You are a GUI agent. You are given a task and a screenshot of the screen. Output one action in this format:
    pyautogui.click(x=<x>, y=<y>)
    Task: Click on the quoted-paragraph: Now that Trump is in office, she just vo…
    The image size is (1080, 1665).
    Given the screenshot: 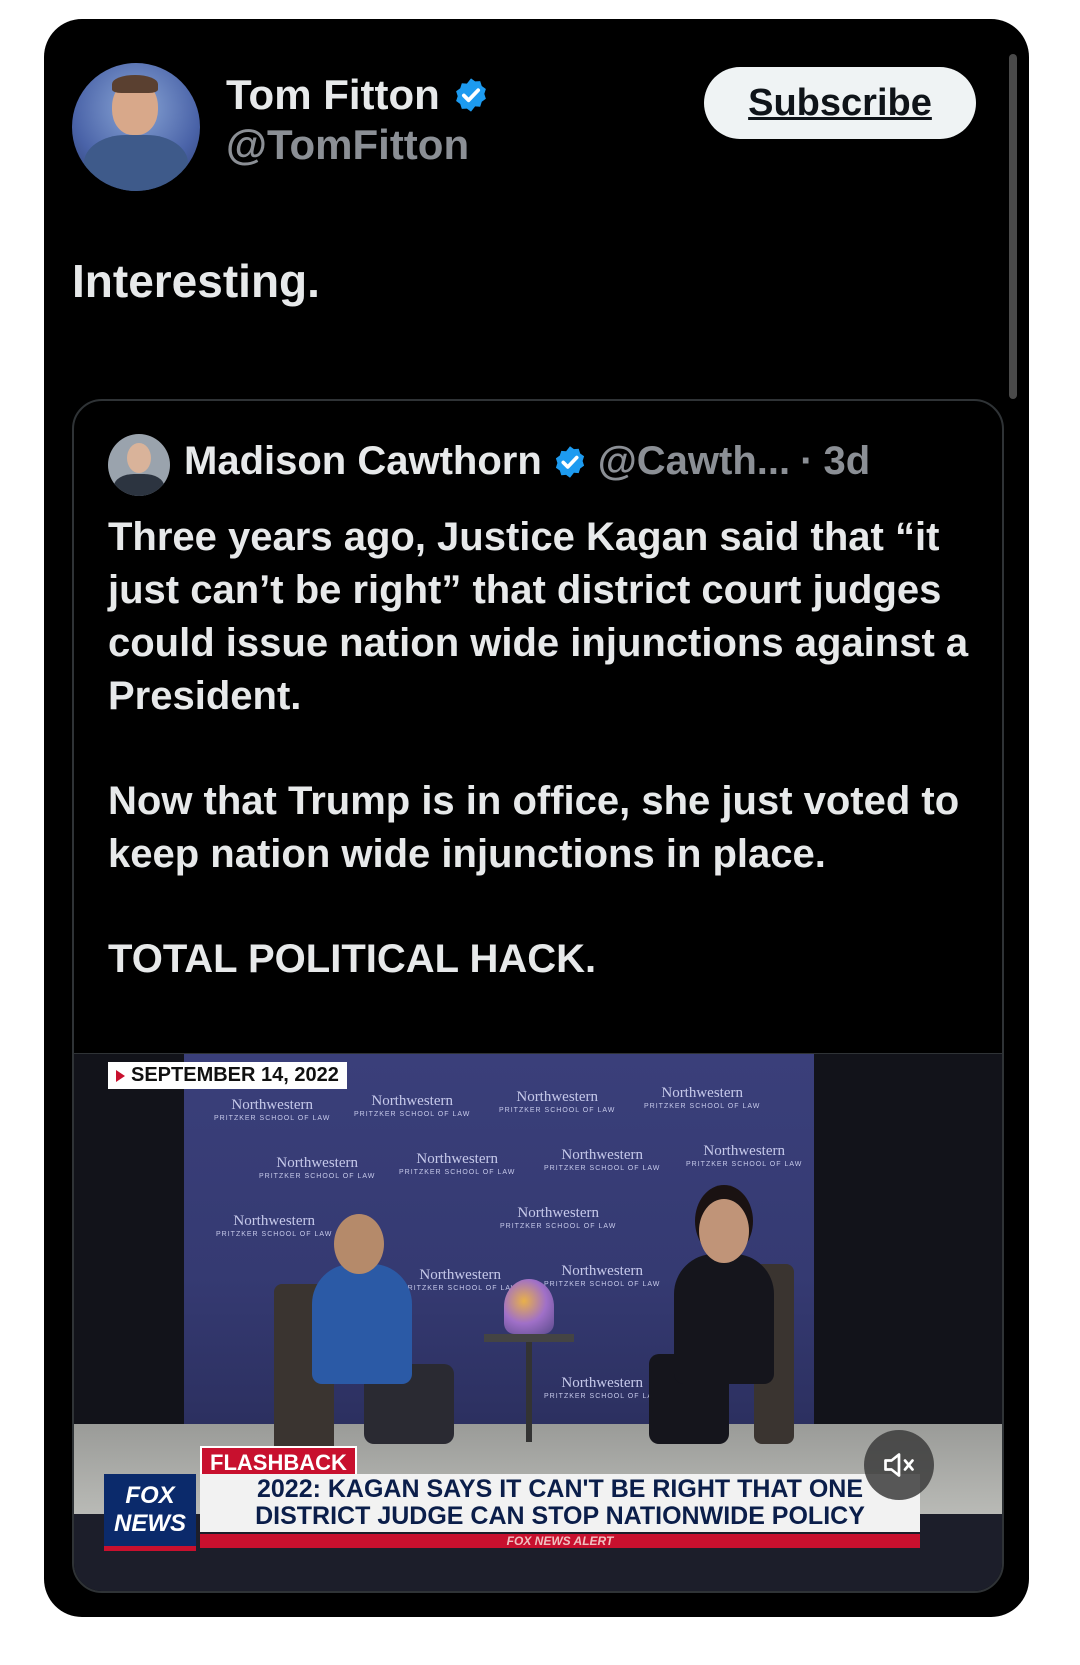 What is the action you would take?
    pyautogui.click(x=534, y=827)
    